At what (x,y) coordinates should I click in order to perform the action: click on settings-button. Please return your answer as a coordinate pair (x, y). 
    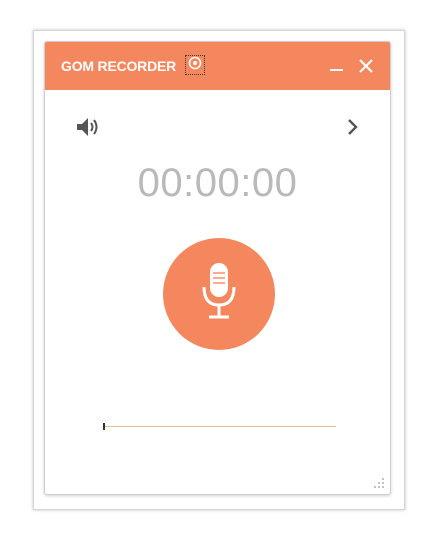
    Looking at the image, I should click on (195, 65).